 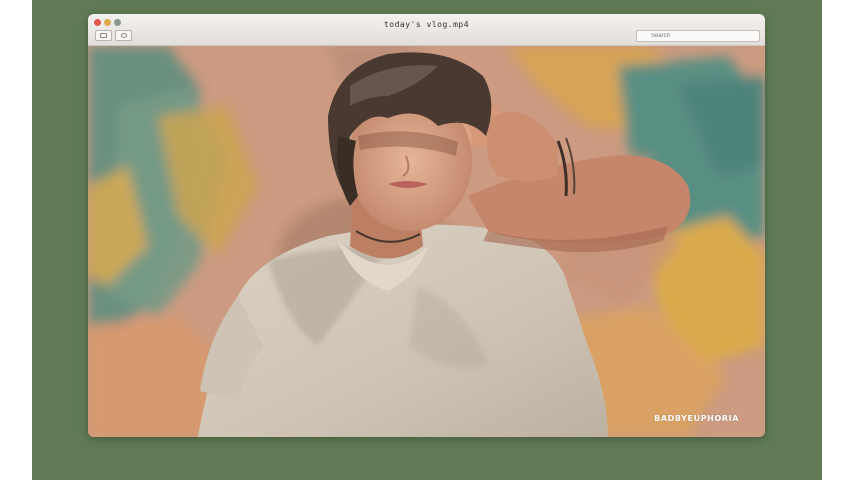 I want to click on window-title: today's vlog.mp4, so click(x=426, y=24).